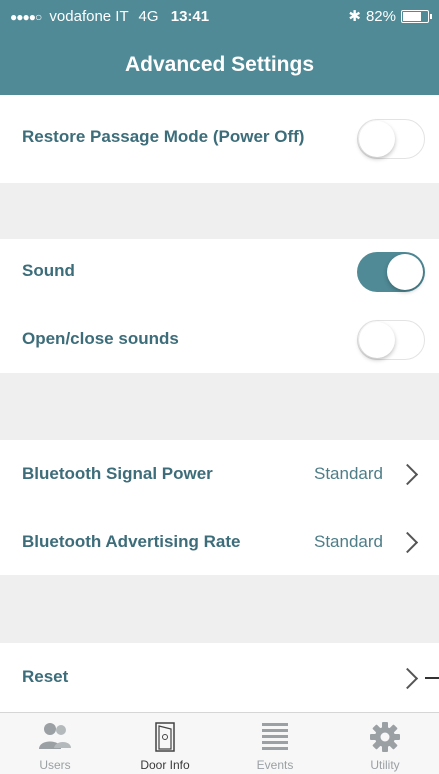 The image size is (439, 774). What do you see at coordinates (163, 136) in the screenshot?
I see `restore-passage-label: Restore Passage Mode (Power Off)` at bounding box center [163, 136].